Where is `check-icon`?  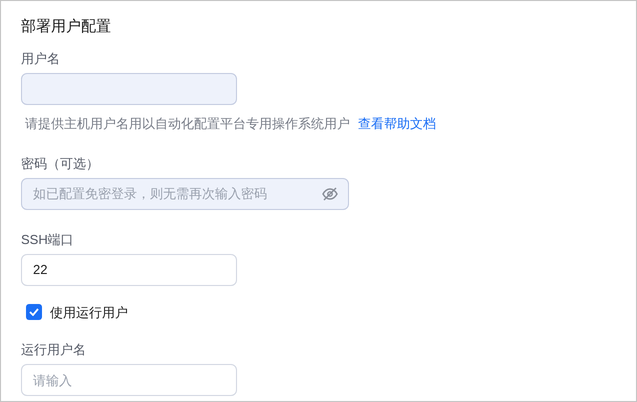
check-icon is located at coordinates (34, 312).